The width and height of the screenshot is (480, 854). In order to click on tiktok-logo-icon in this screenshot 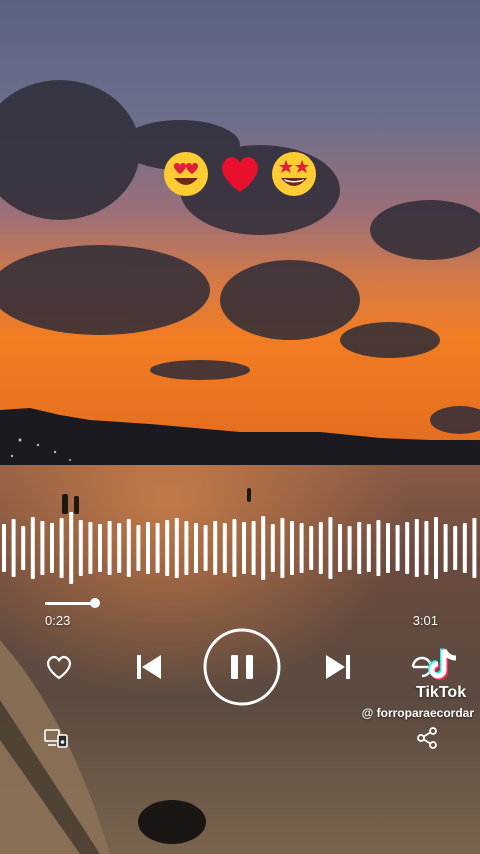, I will do `click(442, 664)`.